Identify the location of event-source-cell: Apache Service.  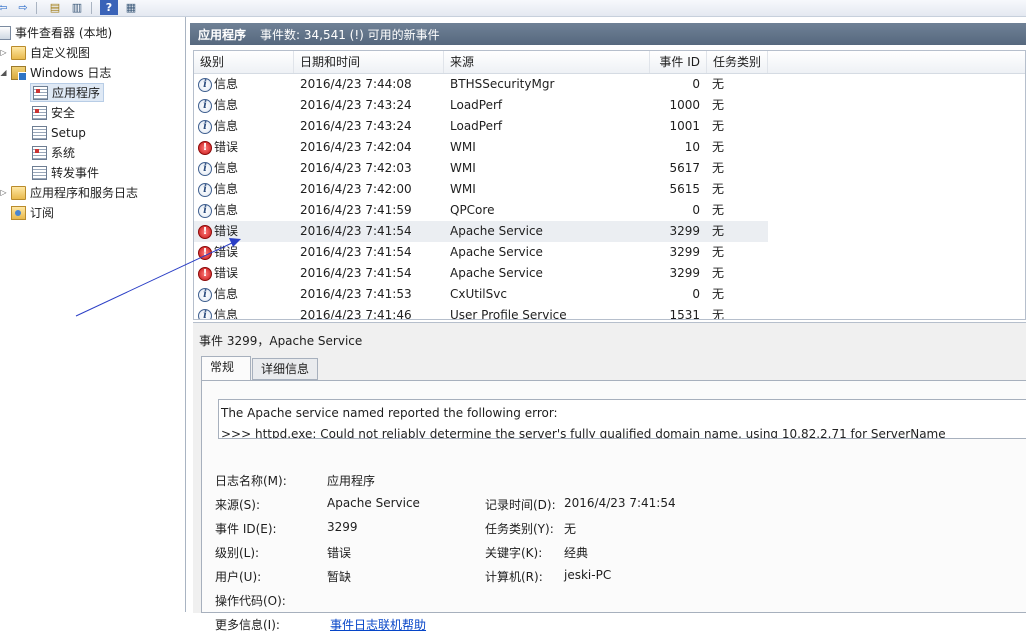
(496, 252).